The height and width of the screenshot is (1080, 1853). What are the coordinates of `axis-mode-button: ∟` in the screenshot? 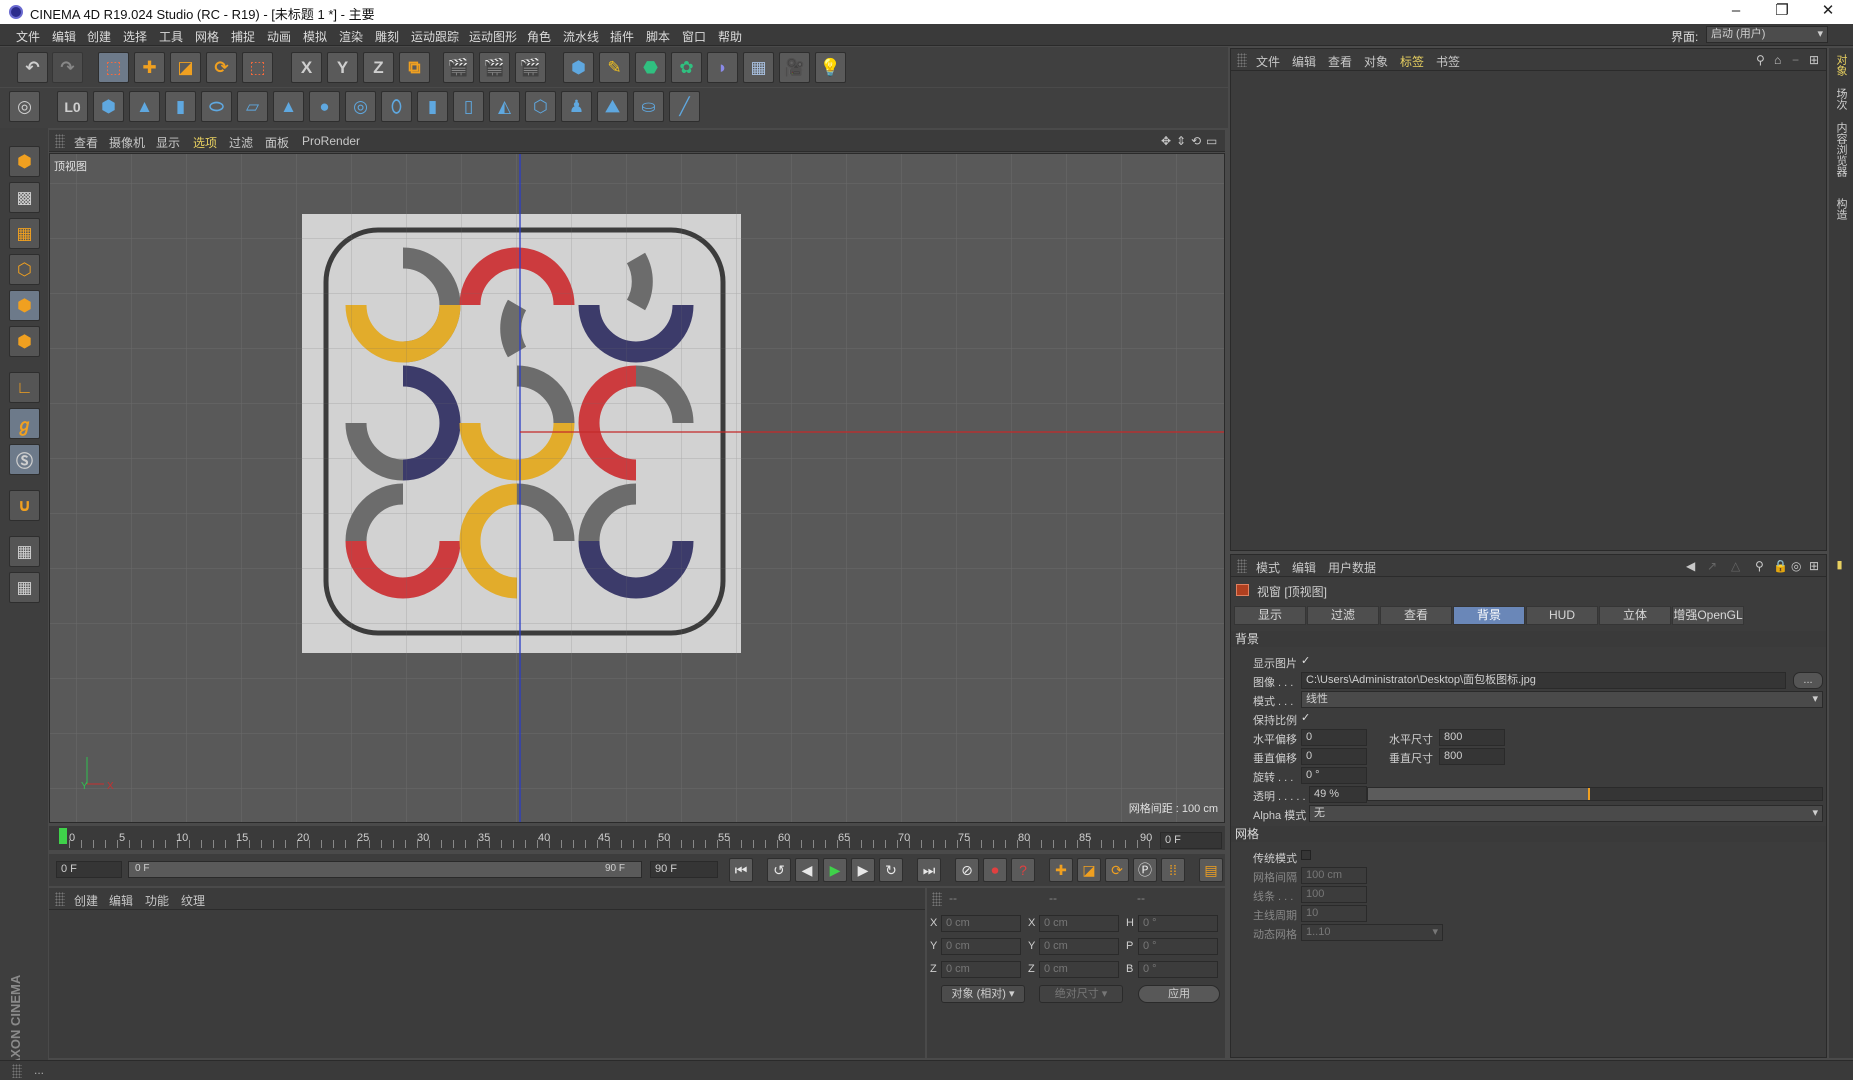 It's located at (24, 387).